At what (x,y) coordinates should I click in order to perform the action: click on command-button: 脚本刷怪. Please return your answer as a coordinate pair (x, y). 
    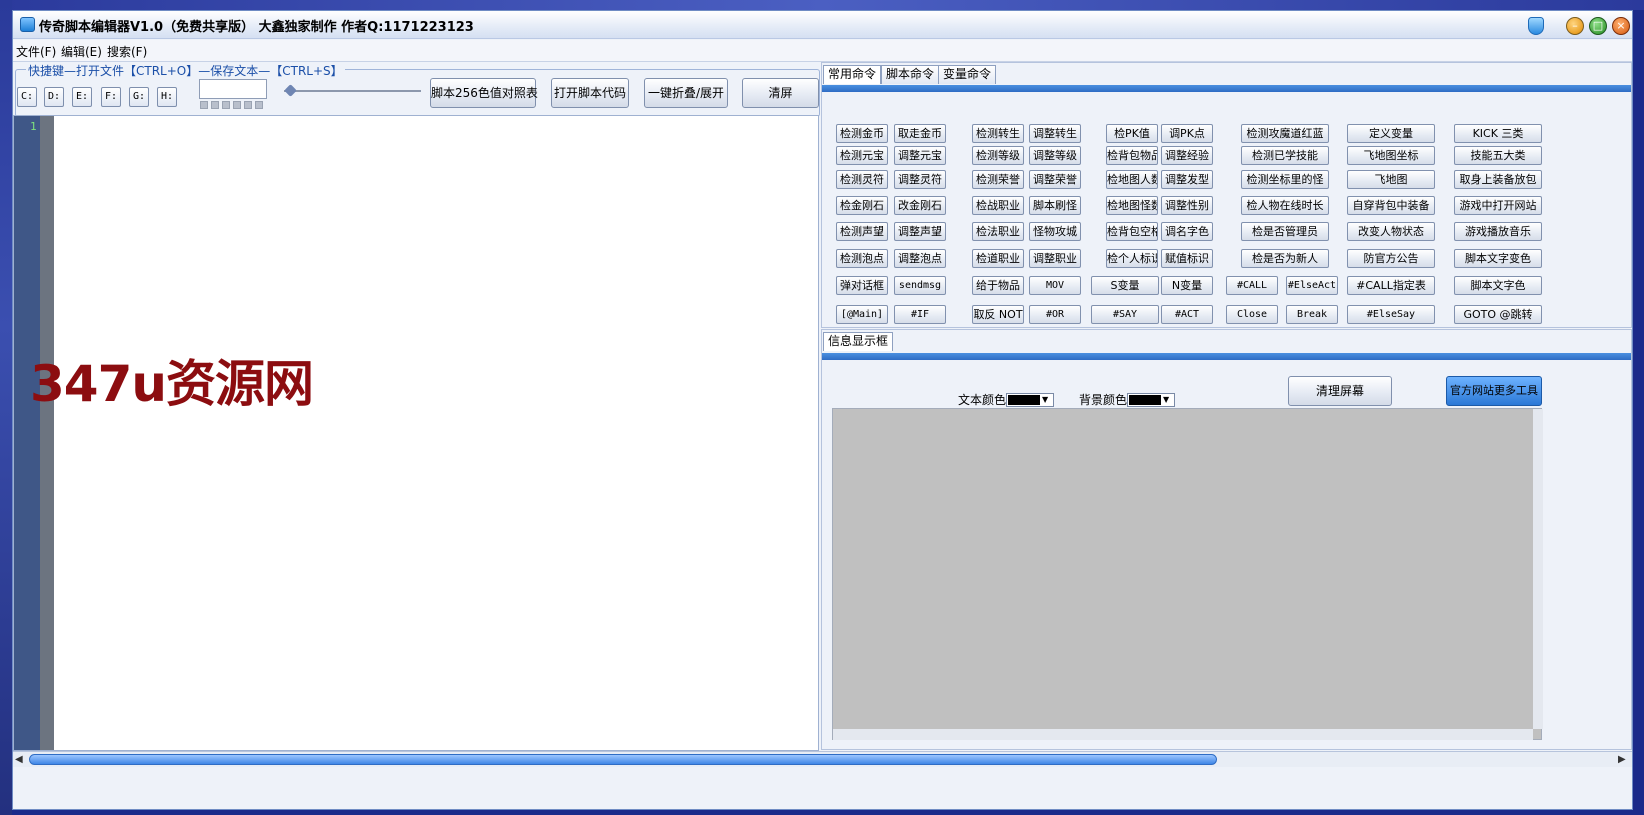
    Looking at the image, I should click on (1055, 205).